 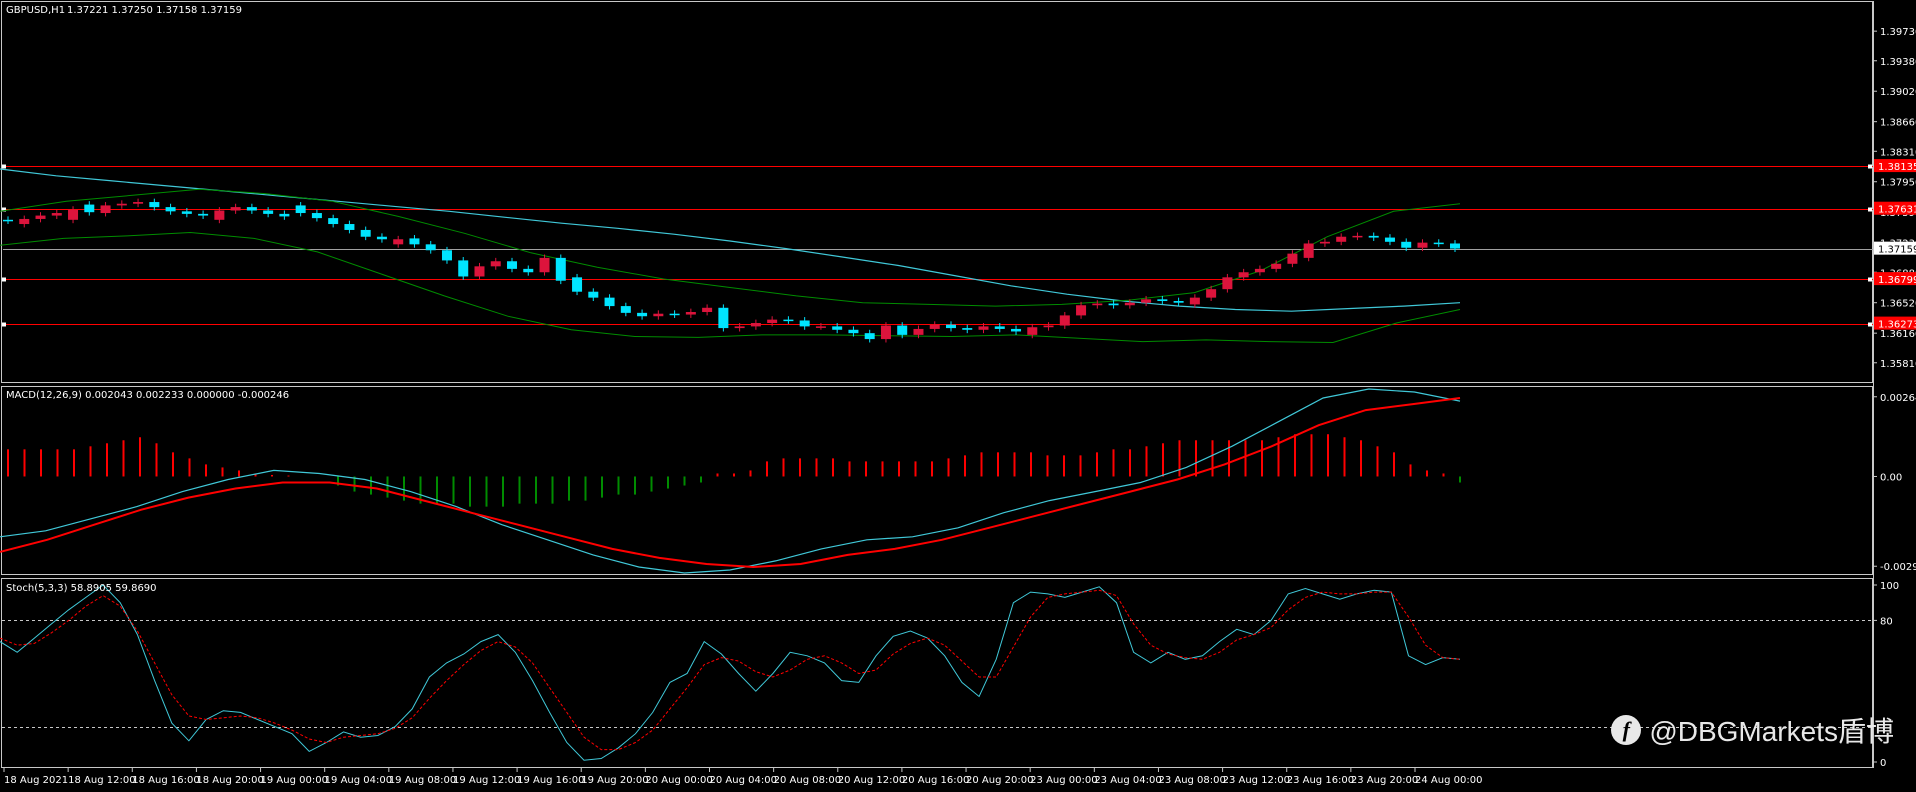 What do you see at coordinates (1897, 210) in the screenshot?
I see `price-level-label: 1.37631` at bounding box center [1897, 210].